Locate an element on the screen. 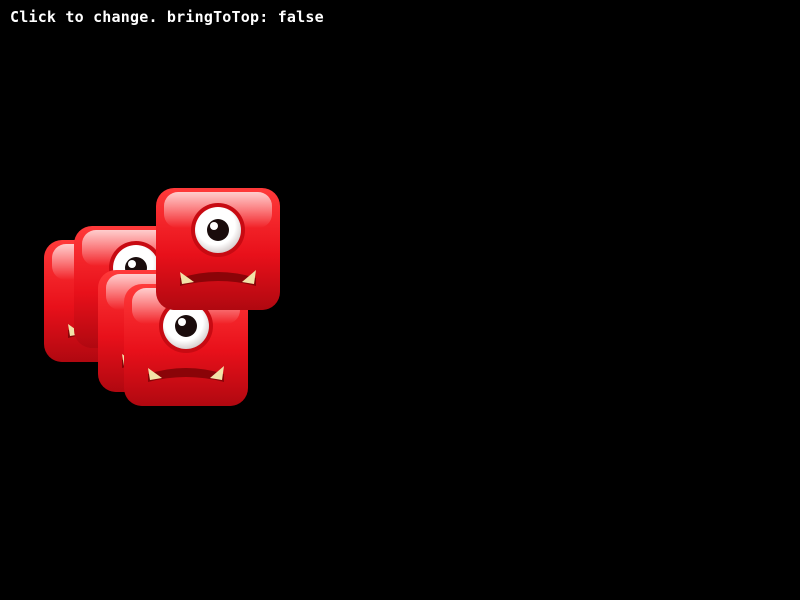 This screenshot has width=800, height=600. red-cyclops-monster-icon is located at coordinates (218, 250).